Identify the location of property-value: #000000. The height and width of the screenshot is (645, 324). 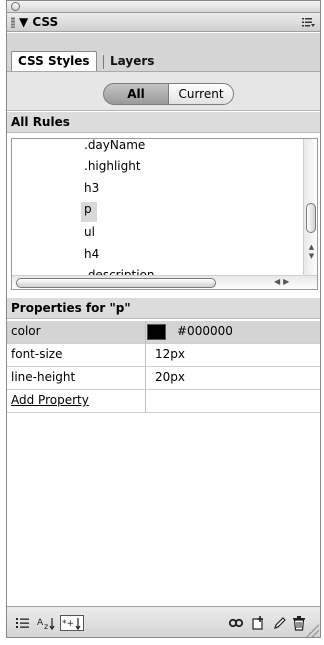
(205, 331).